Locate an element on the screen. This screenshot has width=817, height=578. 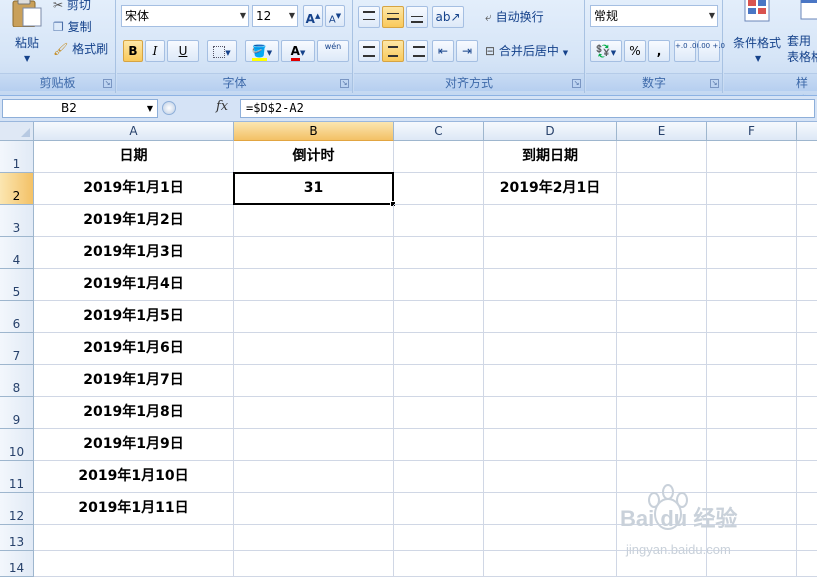
cell-b5 is located at coordinates (314, 285).